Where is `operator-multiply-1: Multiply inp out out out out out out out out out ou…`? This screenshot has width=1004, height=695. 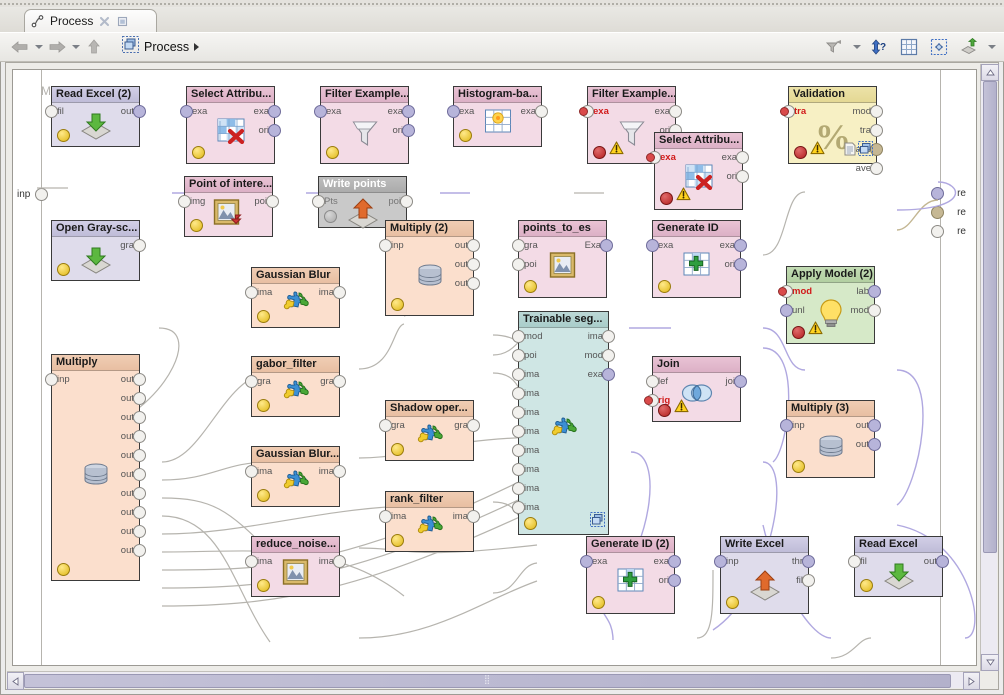
operator-multiply-1: Multiply inp out out out out out out out out out ou… is located at coordinates (95, 467).